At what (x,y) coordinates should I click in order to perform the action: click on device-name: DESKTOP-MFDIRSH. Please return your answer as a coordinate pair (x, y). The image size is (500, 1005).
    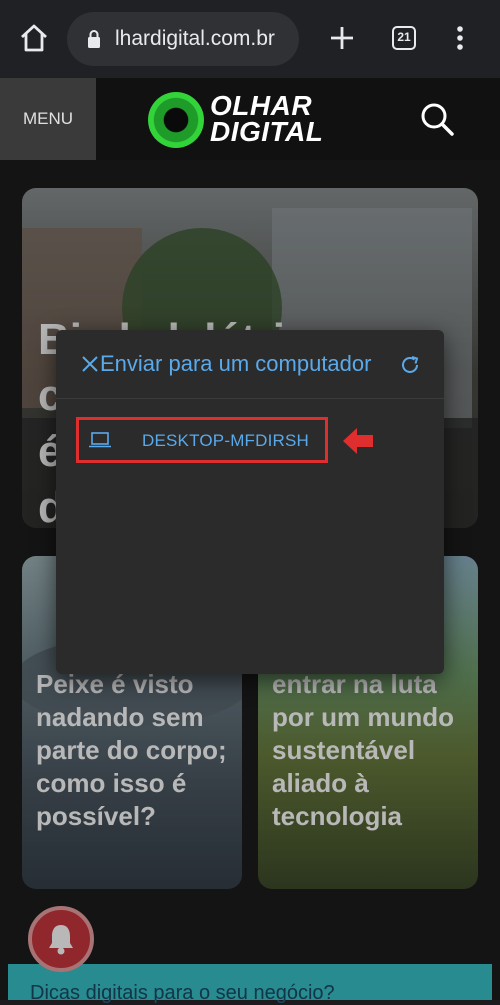
    Looking at the image, I should click on (226, 440).